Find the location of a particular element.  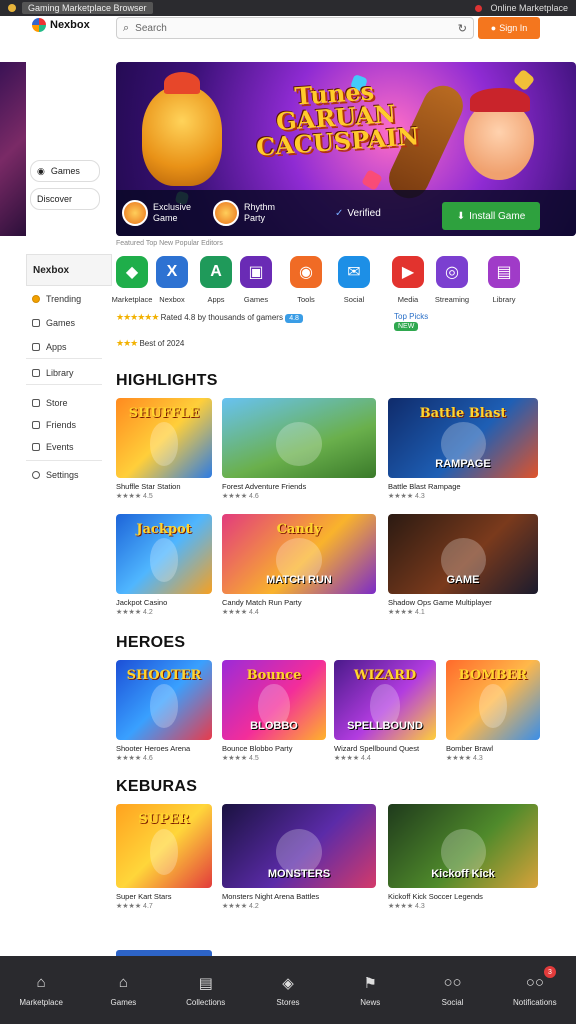

hero-tag-party: Rhythm Party is located at coordinates (244, 213).